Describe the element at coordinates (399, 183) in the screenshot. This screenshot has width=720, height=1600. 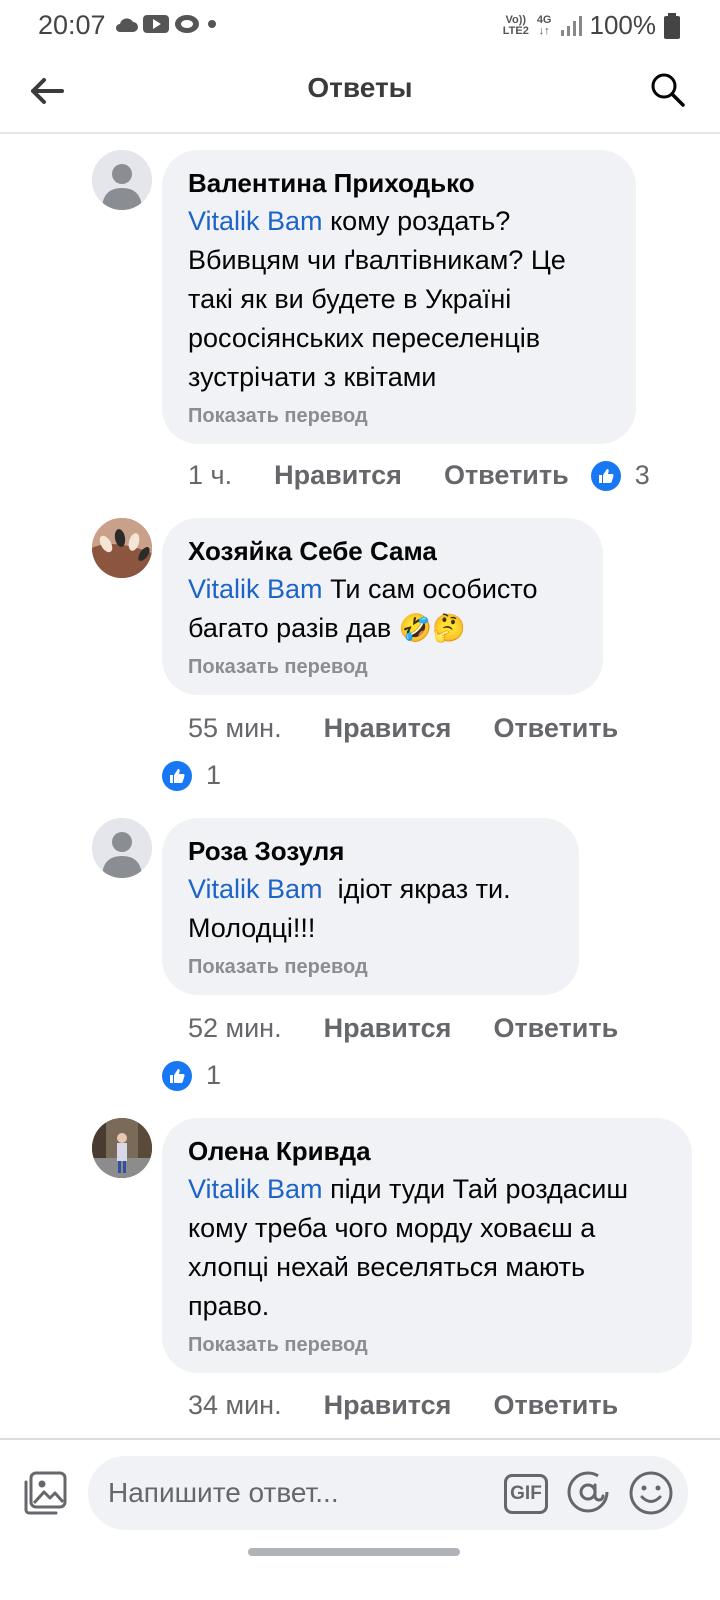
I see `comment-author: Валентина Приходько` at that location.